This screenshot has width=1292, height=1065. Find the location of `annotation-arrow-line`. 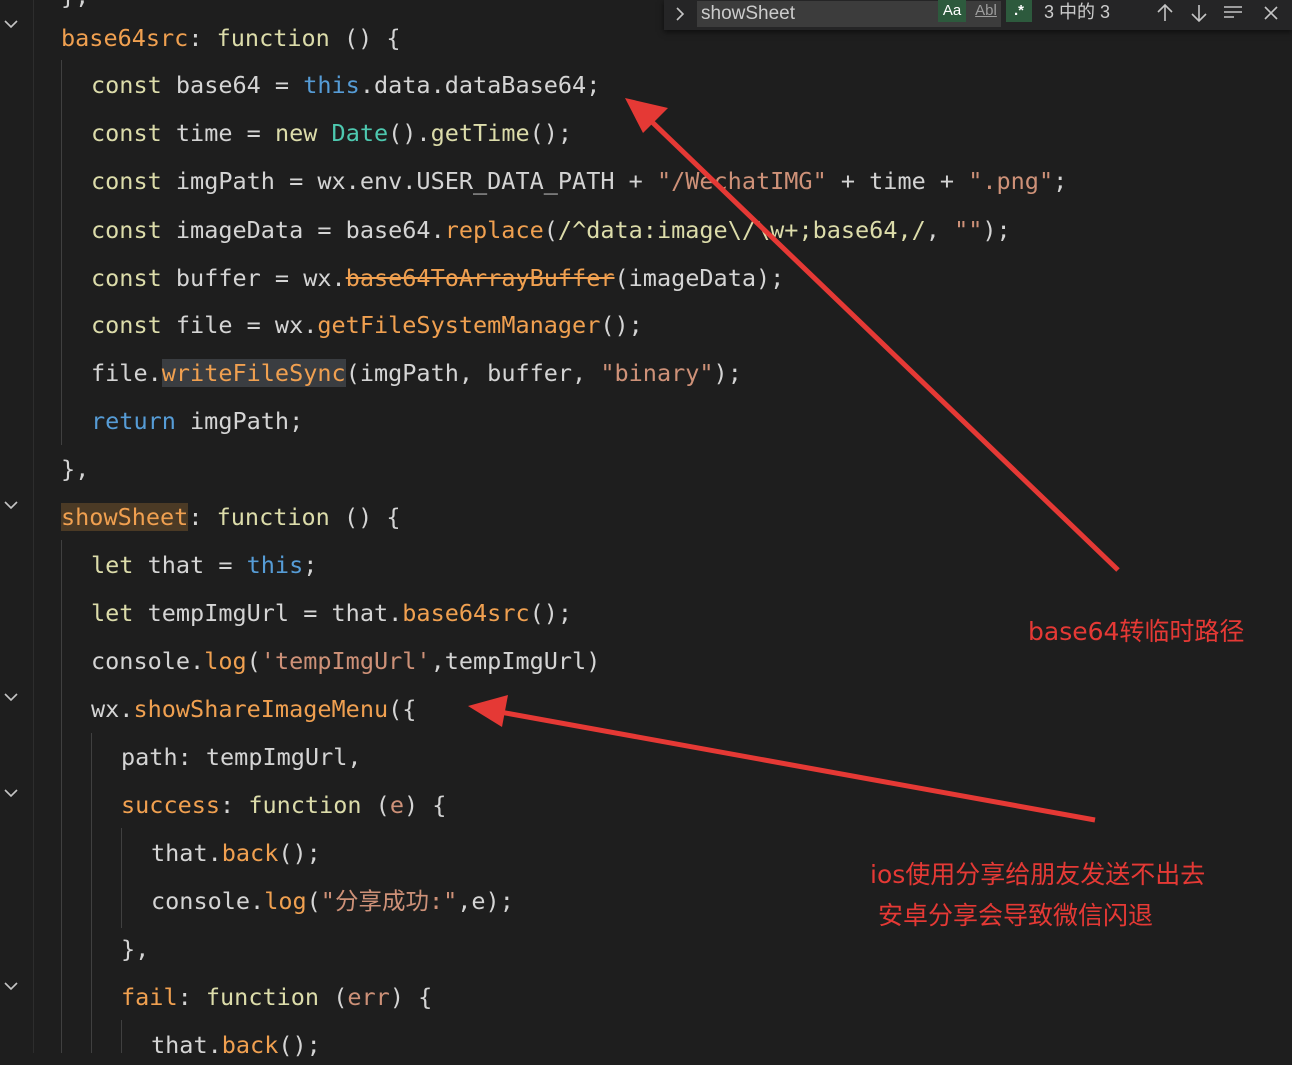

annotation-arrow-line is located at coordinates (797, 766).